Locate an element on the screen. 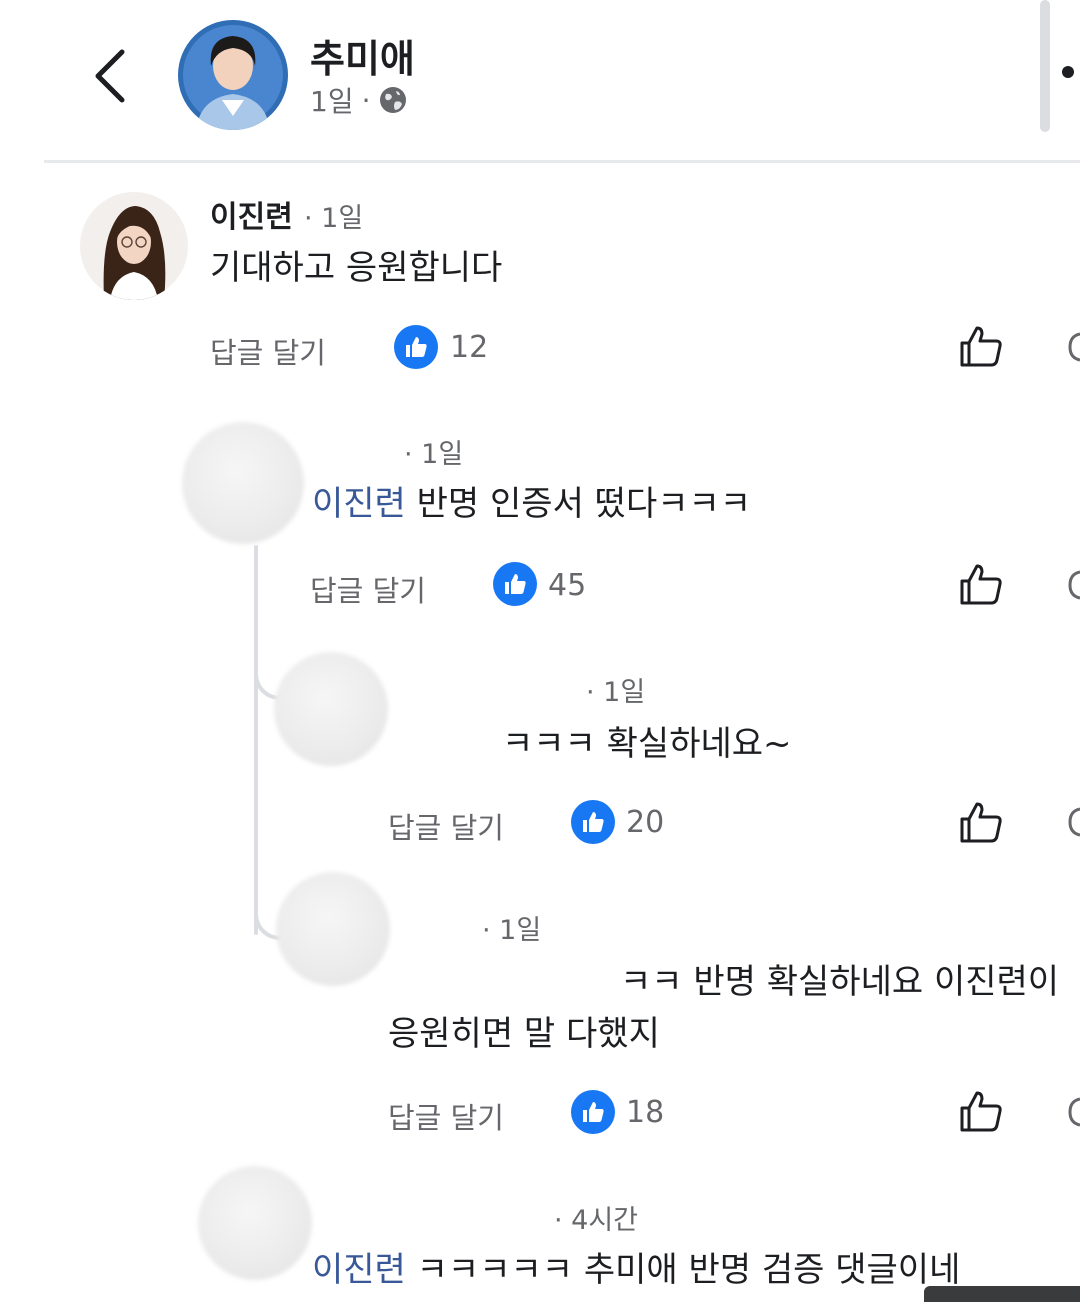 The width and height of the screenshot is (1080, 1302). globe-icon is located at coordinates (393, 100).